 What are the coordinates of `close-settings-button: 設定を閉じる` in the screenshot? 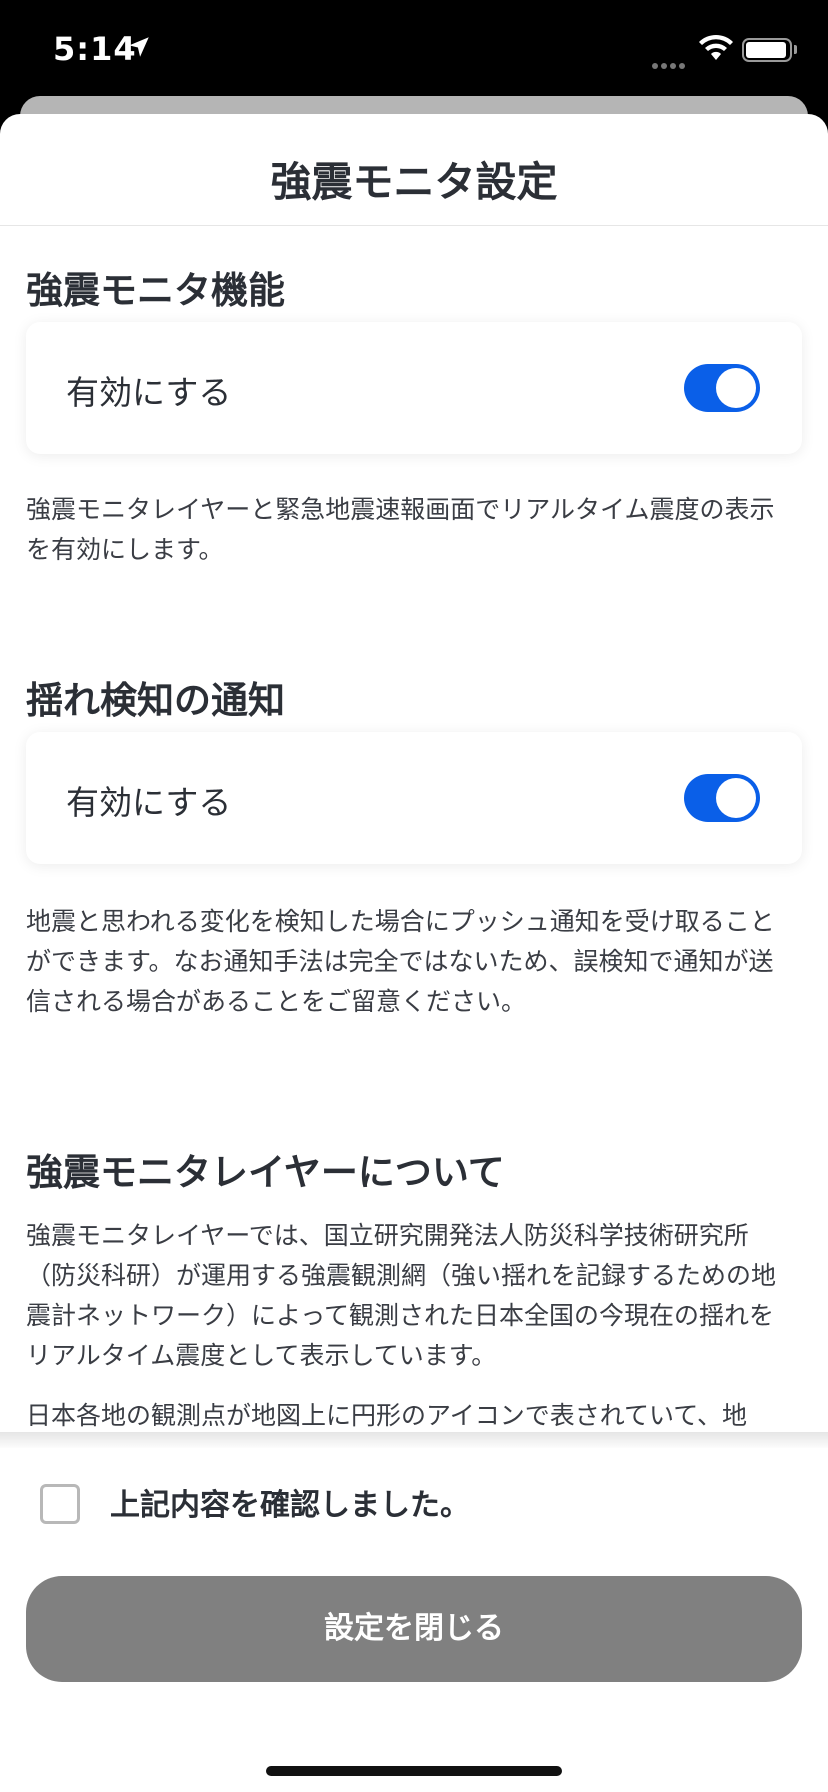 It's located at (414, 1629).